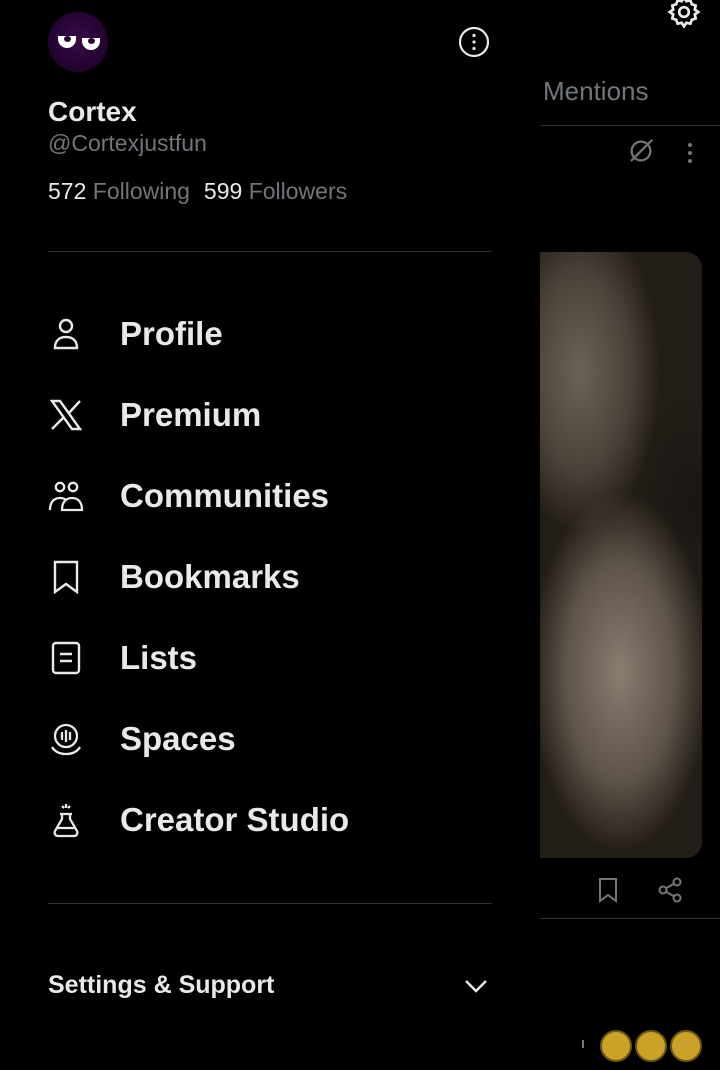 The image size is (720, 1070). I want to click on grok-icon, so click(641, 151).